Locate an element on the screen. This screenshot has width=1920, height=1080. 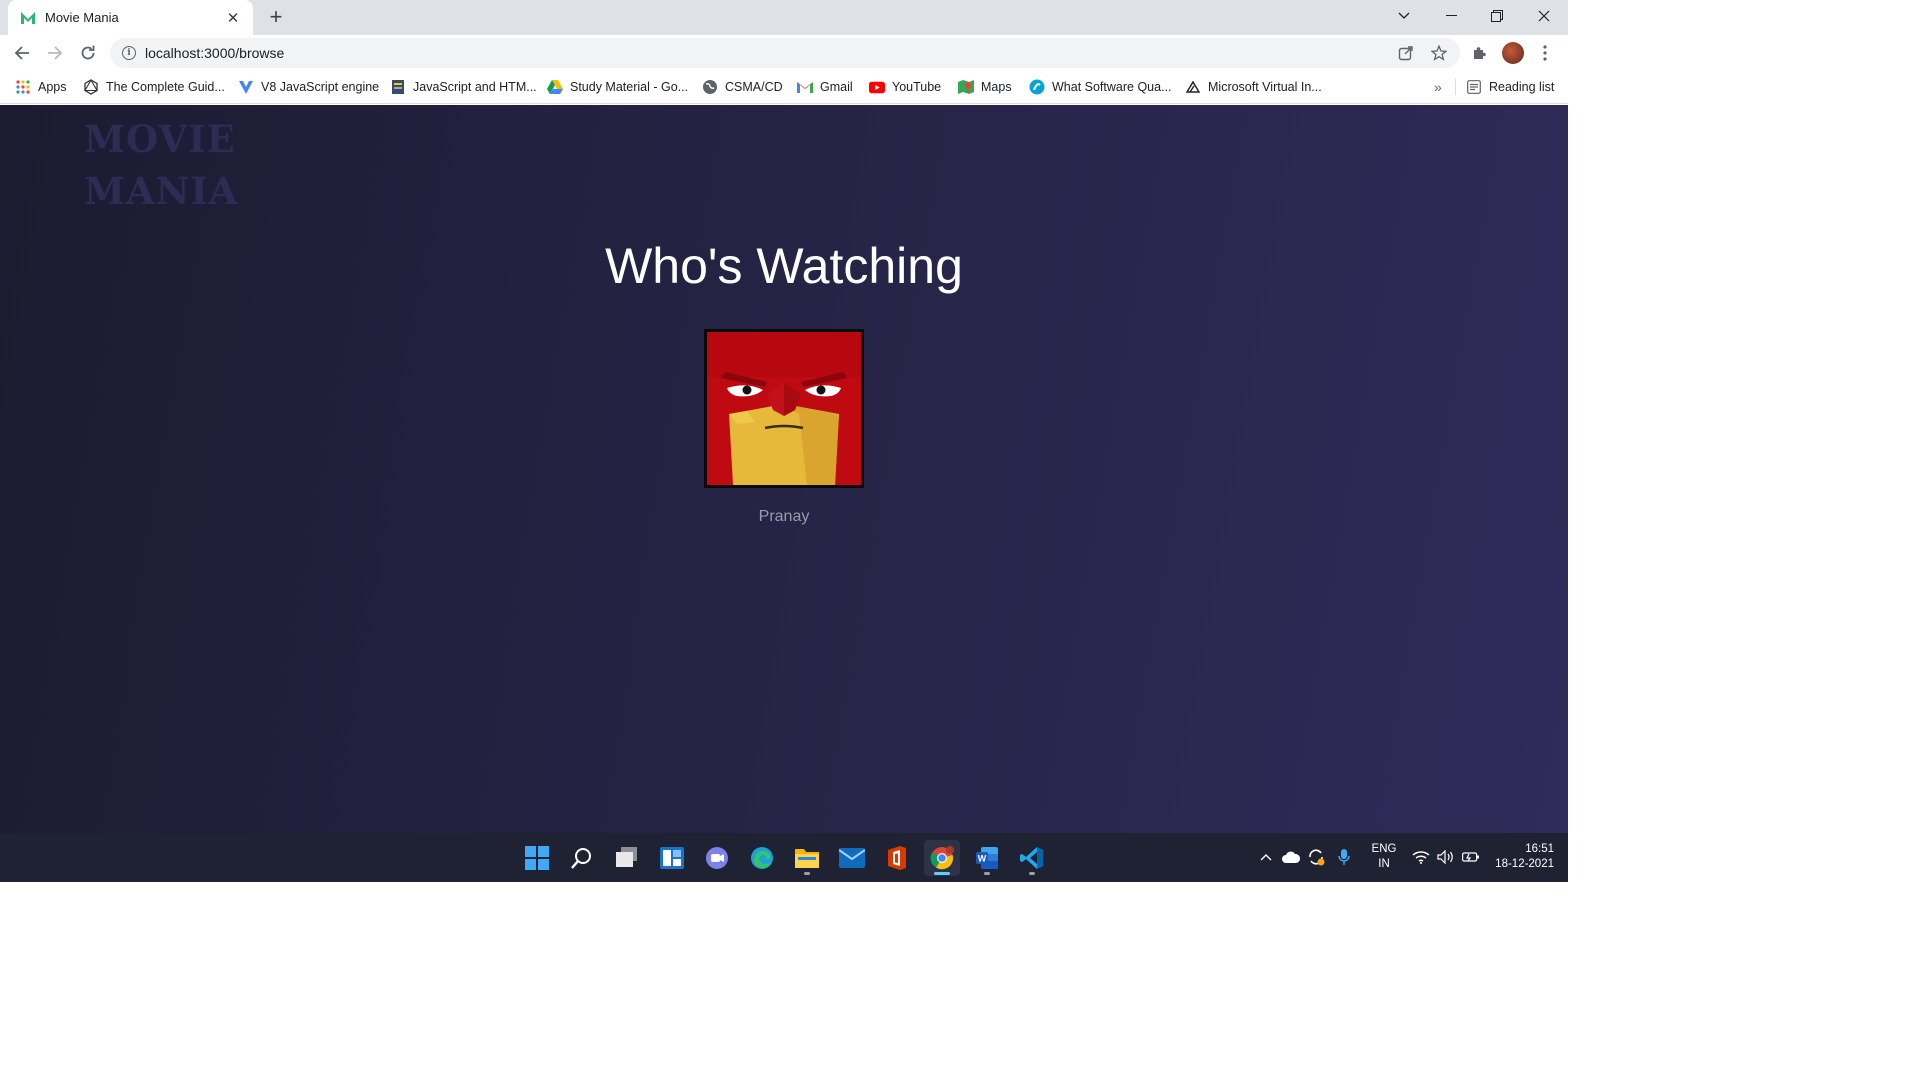
bookmark-gmail: Gmail is located at coordinates (825, 87).